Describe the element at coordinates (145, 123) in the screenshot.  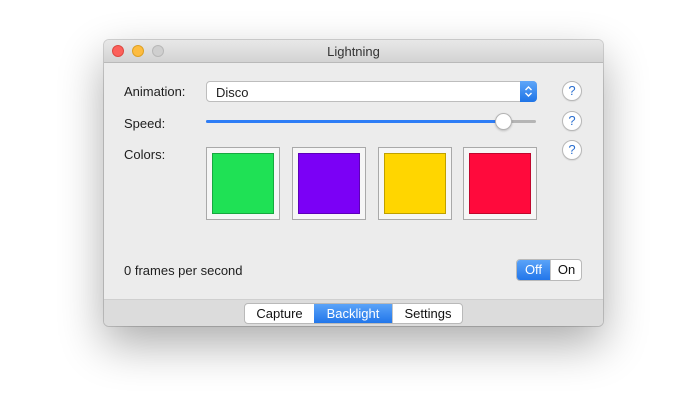
I see `speed-label: Speed:` at that location.